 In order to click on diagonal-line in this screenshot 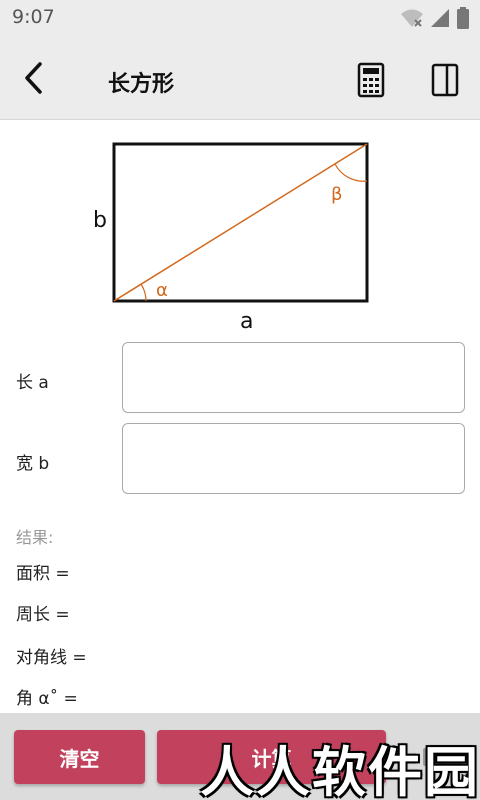, I will do `click(240, 222)`.